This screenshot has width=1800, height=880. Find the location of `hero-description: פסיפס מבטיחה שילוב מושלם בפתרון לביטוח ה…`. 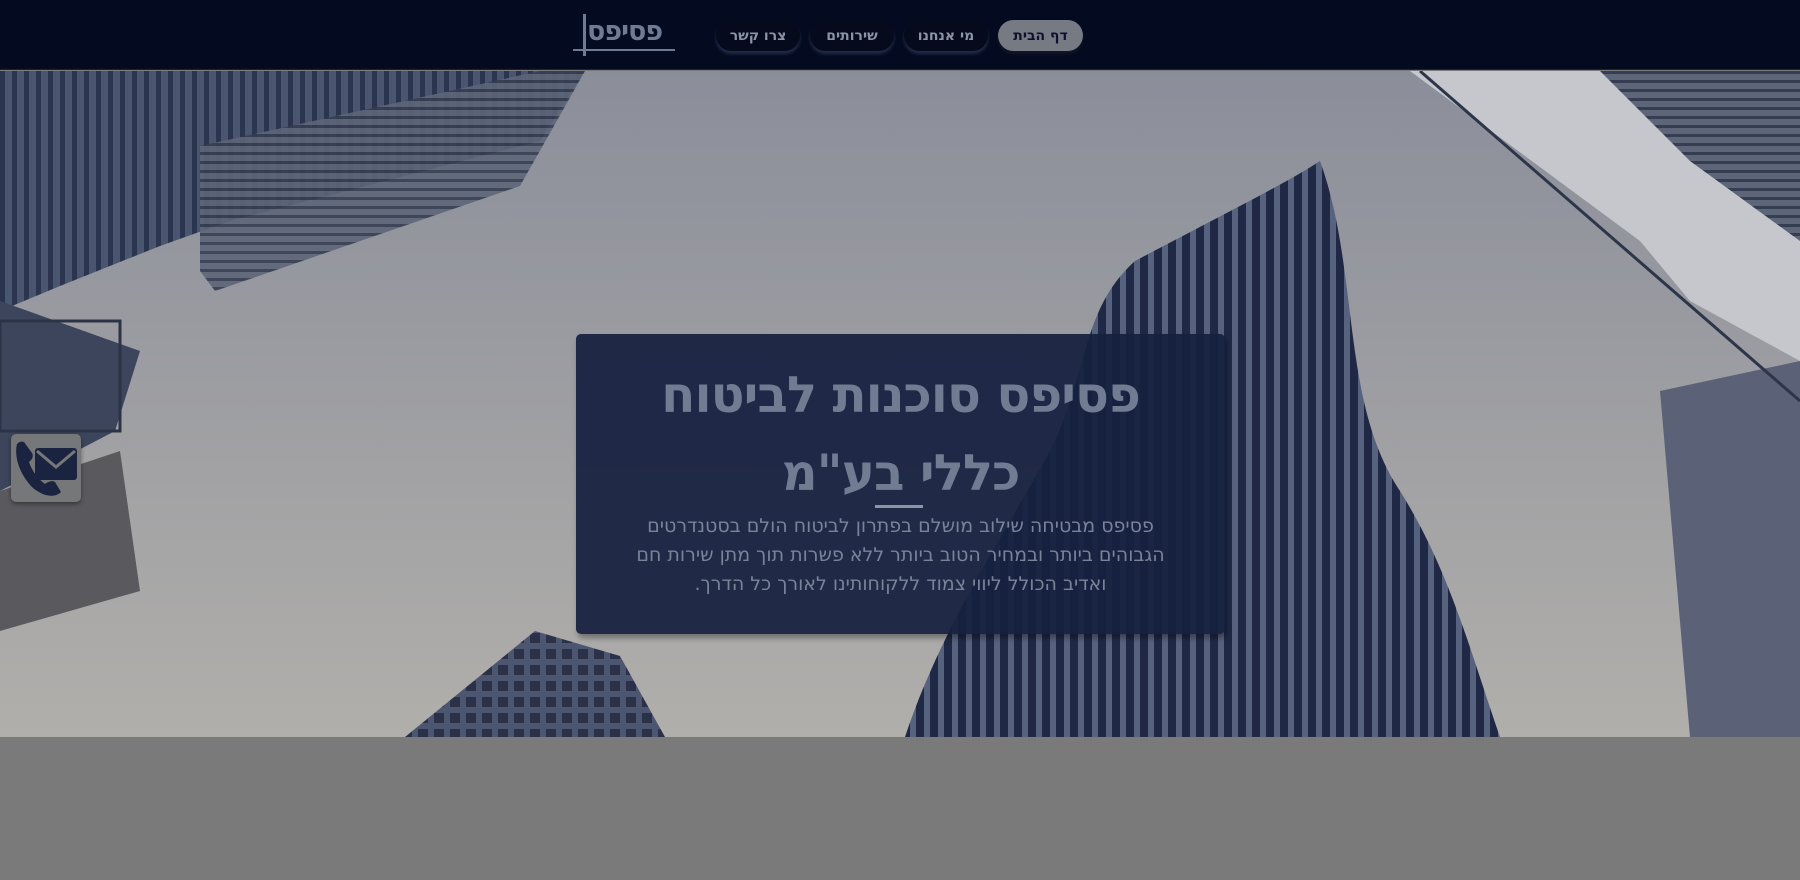

hero-description: פסיפס מבטיחה שילוב מושלם בפתרון לביטוח ה… is located at coordinates (900, 555).